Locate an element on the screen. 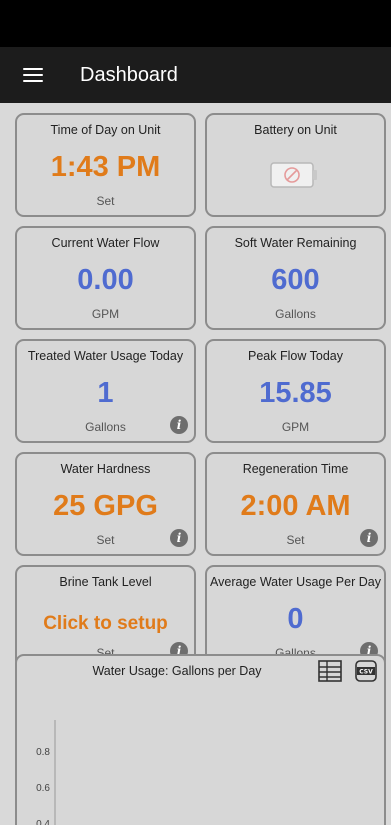 The height and width of the screenshot is (825, 391). regen-time-value: 2:00 AM is located at coordinates (295, 506).